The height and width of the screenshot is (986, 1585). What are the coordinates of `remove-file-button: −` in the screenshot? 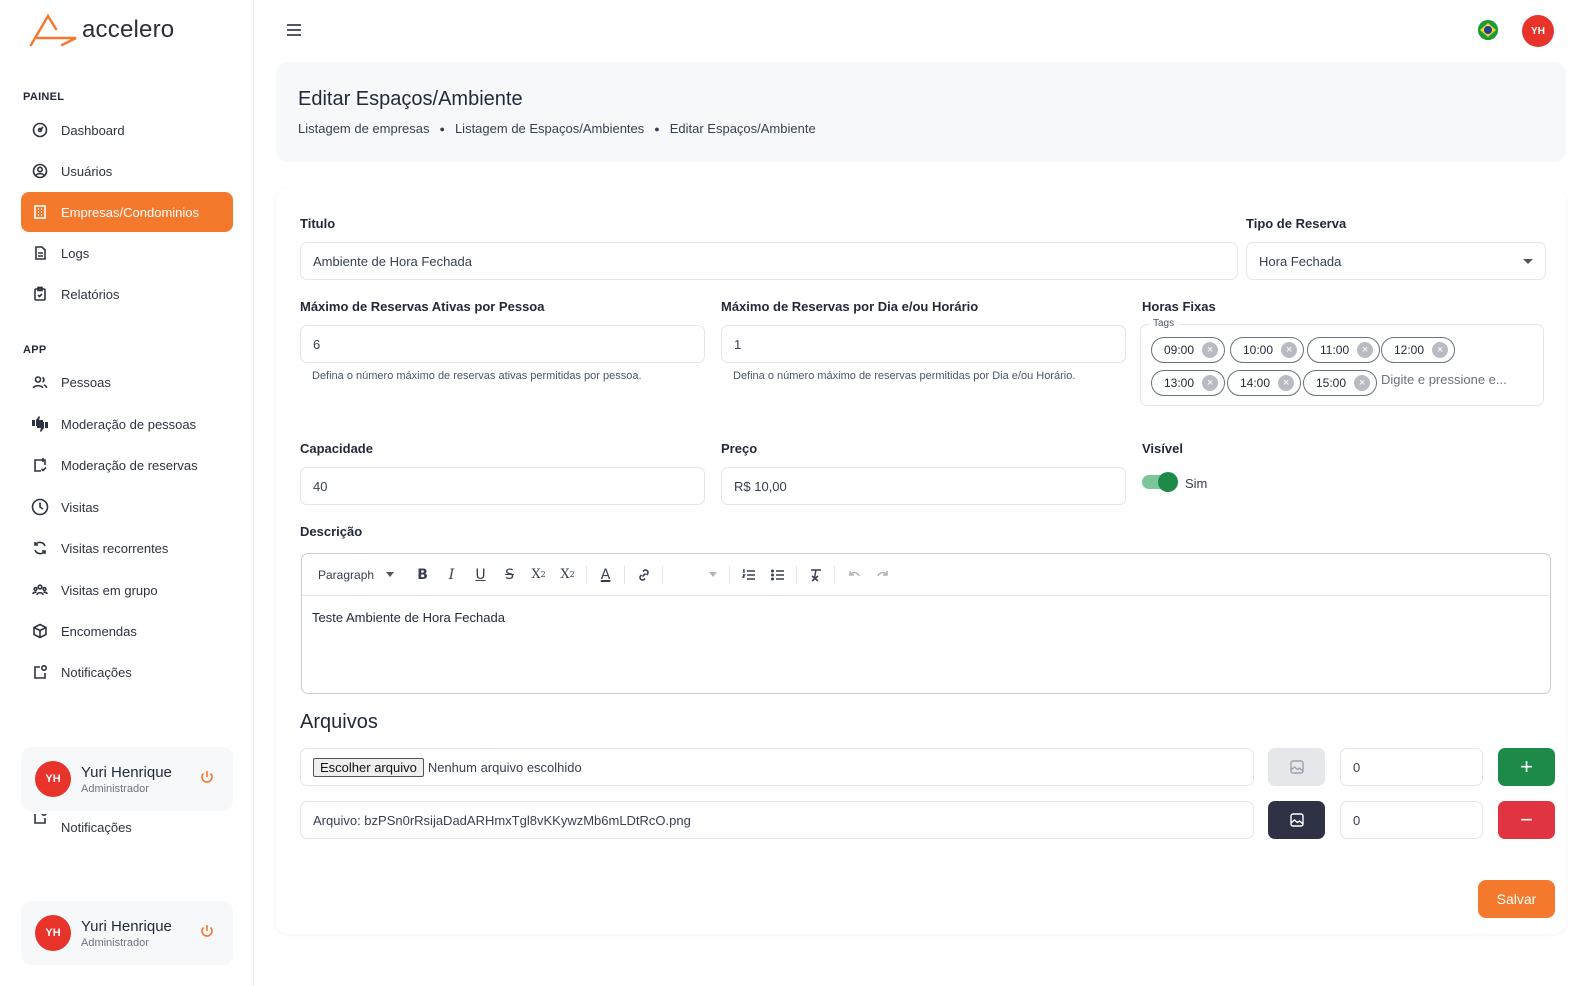 It's located at (1526, 820).